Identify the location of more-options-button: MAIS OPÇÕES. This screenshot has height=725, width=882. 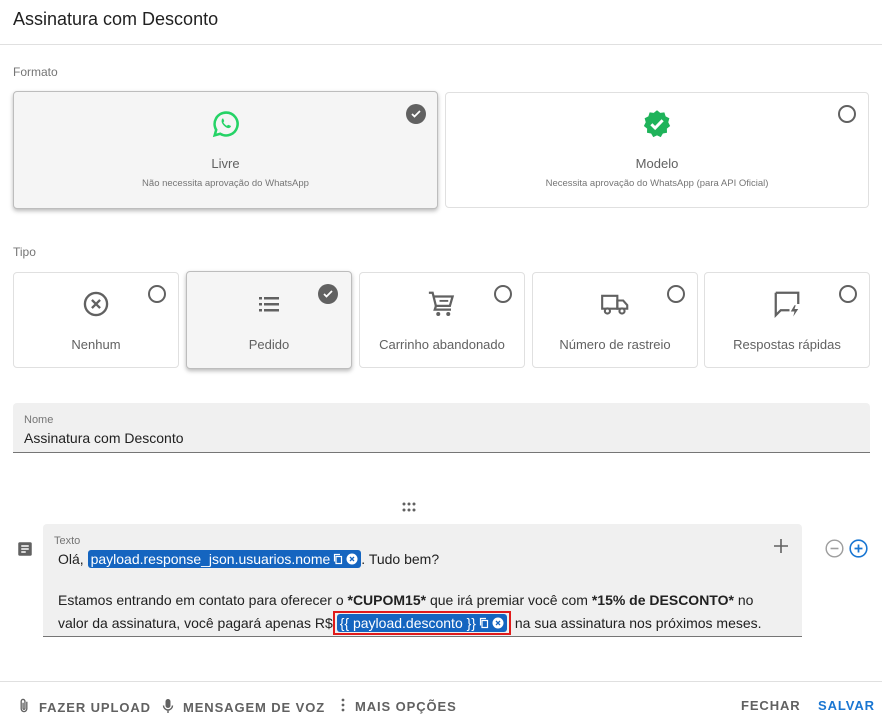
(398, 706).